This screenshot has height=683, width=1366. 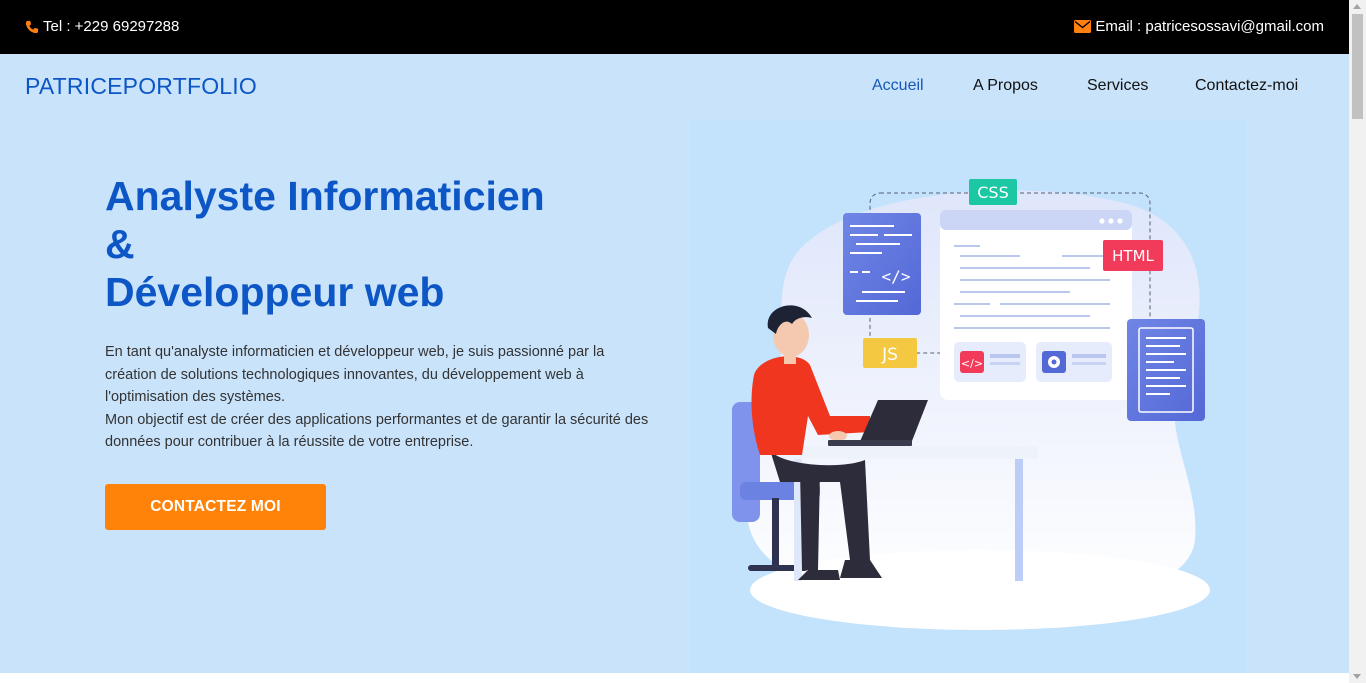 What do you see at coordinates (111, 26) in the screenshot?
I see `phone-number-text: Tel : +229 69297288` at bounding box center [111, 26].